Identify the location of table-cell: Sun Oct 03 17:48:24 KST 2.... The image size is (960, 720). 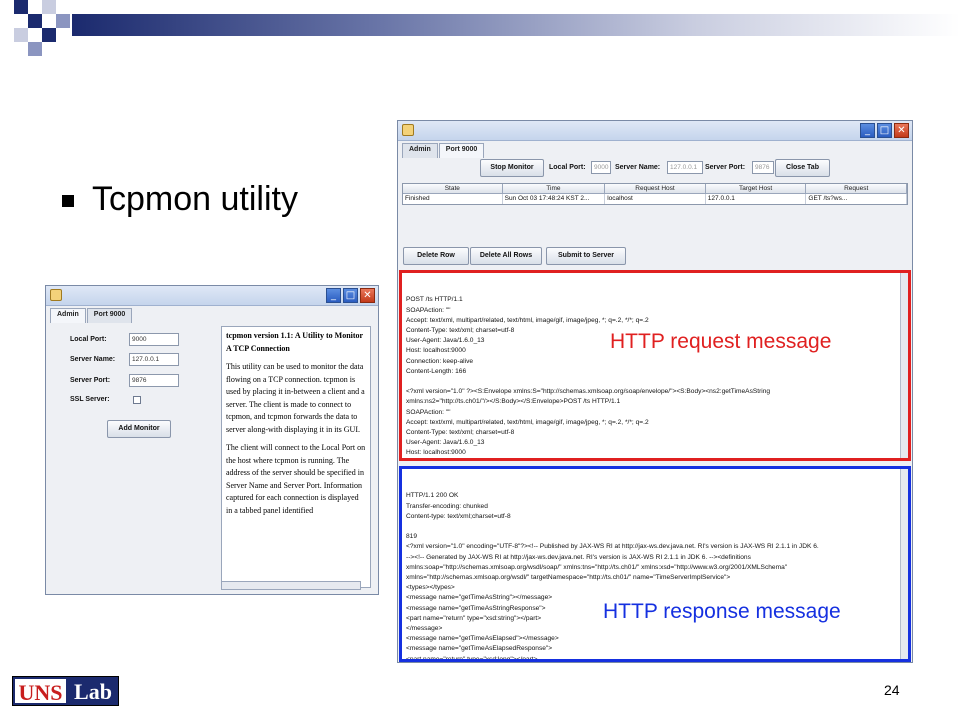
(554, 199).